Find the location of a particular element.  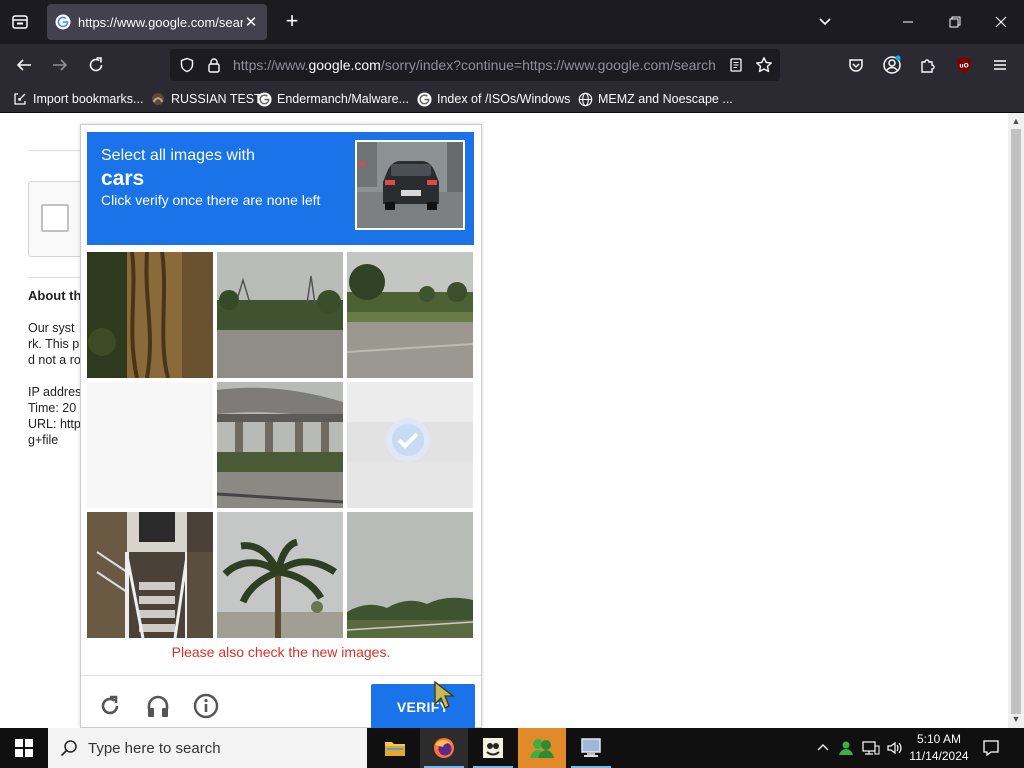

challenge-target: cars is located at coordinates (123, 178).